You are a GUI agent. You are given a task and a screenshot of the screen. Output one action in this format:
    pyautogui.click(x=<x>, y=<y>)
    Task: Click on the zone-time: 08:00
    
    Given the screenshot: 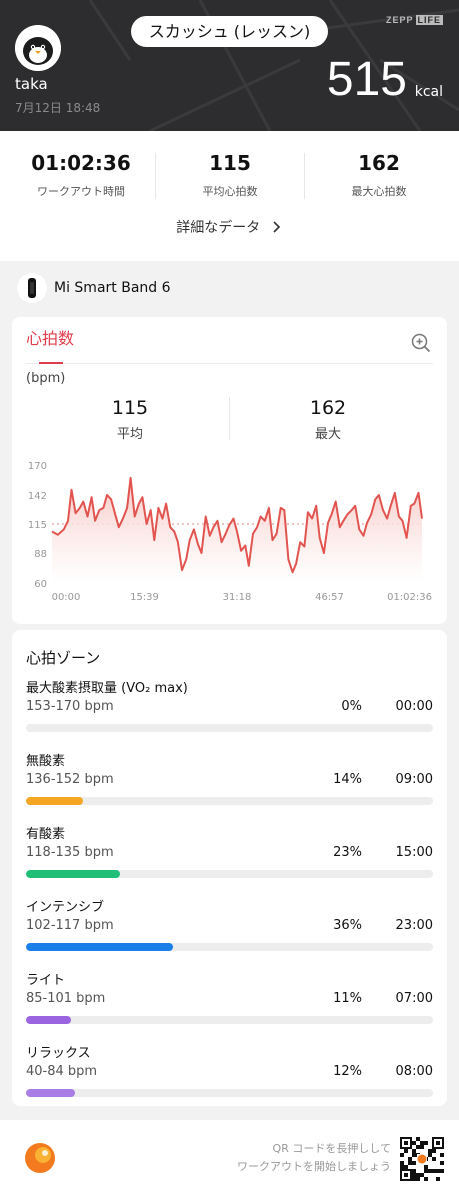 What is the action you would take?
    pyautogui.click(x=414, y=1071)
    